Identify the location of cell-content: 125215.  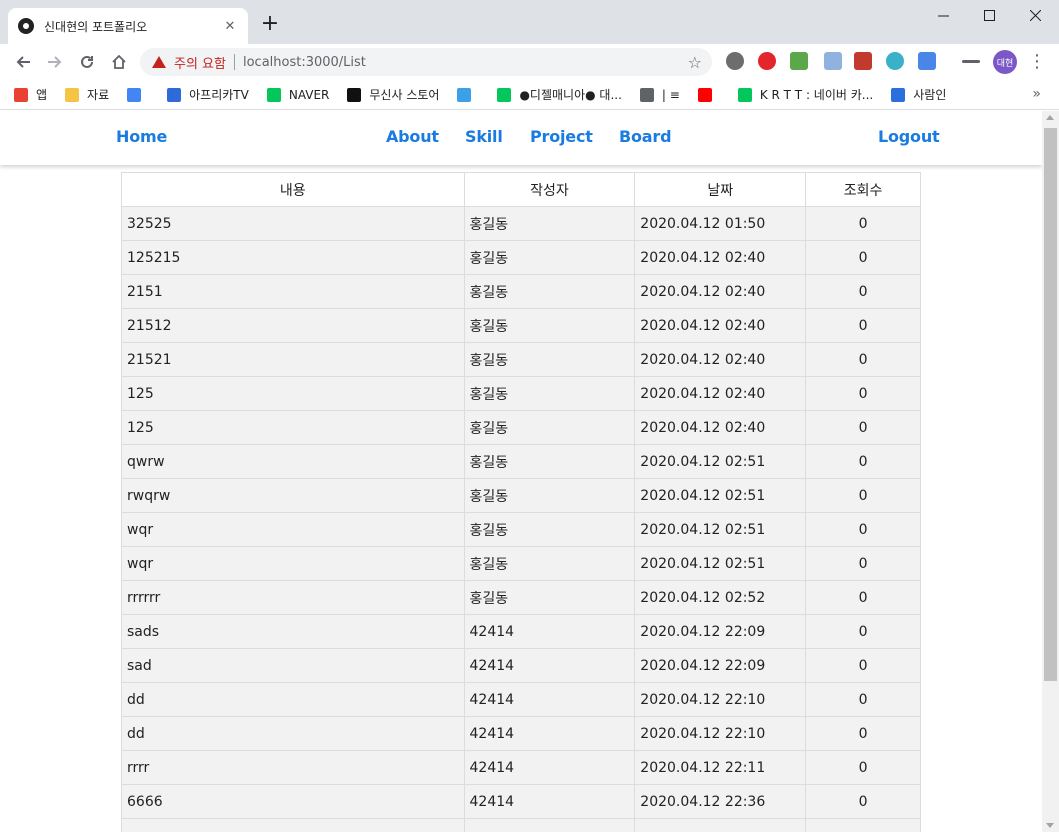
(293, 257).